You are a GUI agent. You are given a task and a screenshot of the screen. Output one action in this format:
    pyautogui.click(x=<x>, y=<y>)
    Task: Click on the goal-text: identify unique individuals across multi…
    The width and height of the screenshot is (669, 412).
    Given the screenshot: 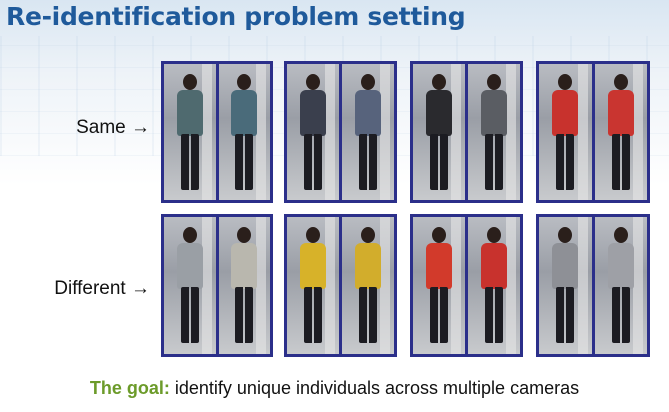 What is the action you would take?
    pyautogui.click(x=374, y=388)
    